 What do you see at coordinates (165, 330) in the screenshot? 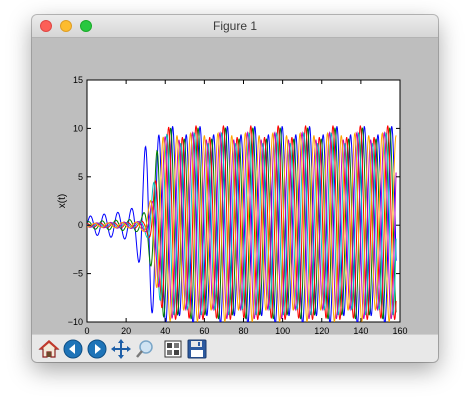
I see `x-tick-label: 40` at bounding box center [165, 330].